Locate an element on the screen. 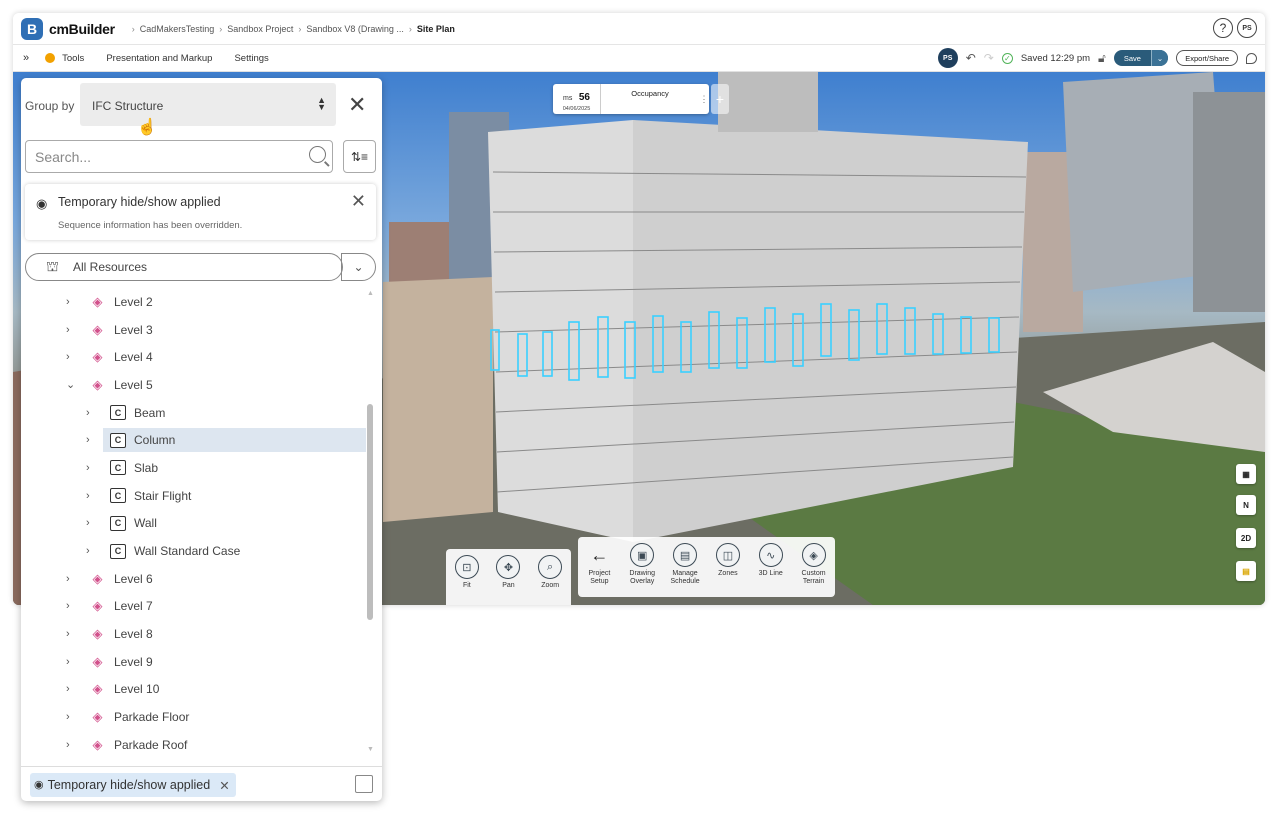 The width and height of the screenshot is (1281, 819). group-by-value: IFC Structure is located at coordinates (127, 106).